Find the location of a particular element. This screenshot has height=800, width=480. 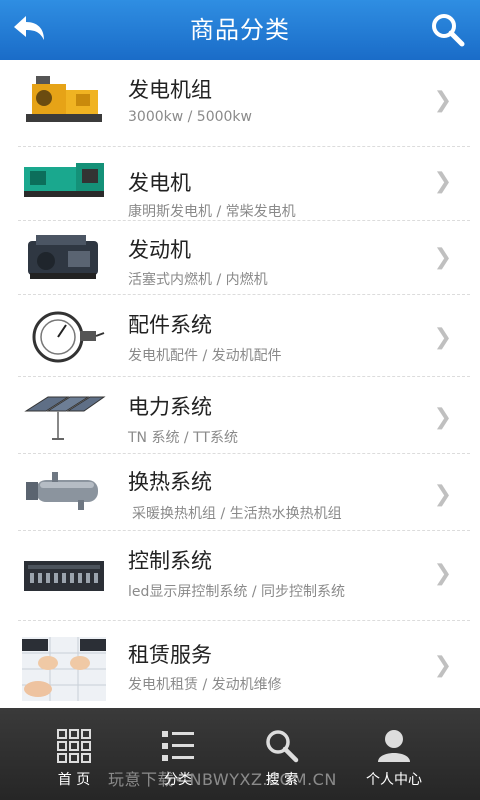

user-icon is located at coordinates (394, 746).